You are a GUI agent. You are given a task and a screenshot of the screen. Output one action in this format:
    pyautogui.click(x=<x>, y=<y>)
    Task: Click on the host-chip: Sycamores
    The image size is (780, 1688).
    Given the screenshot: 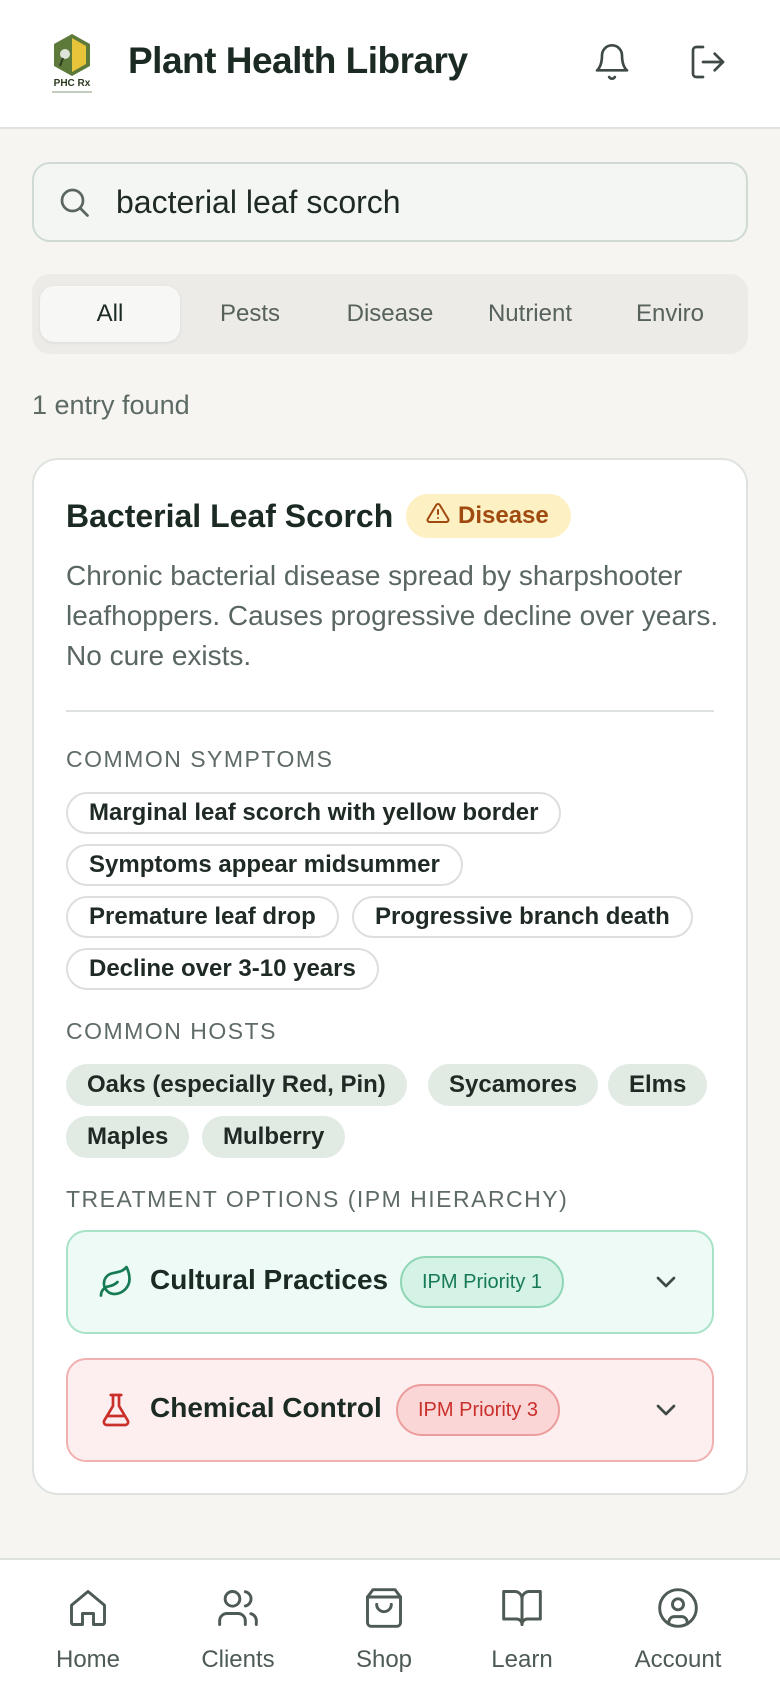 What is the action you would take?
    pyautogui.click(x=513, y=1085)
    